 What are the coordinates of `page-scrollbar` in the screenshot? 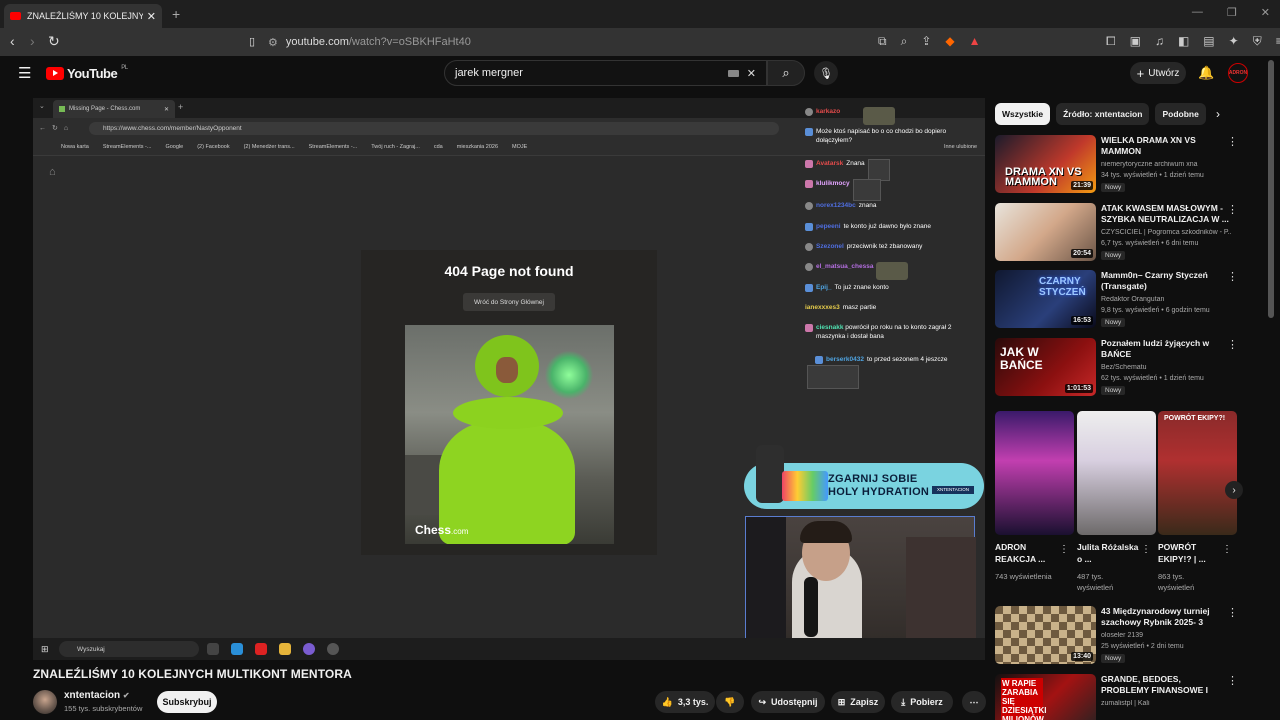 It's located at (1271, 189).